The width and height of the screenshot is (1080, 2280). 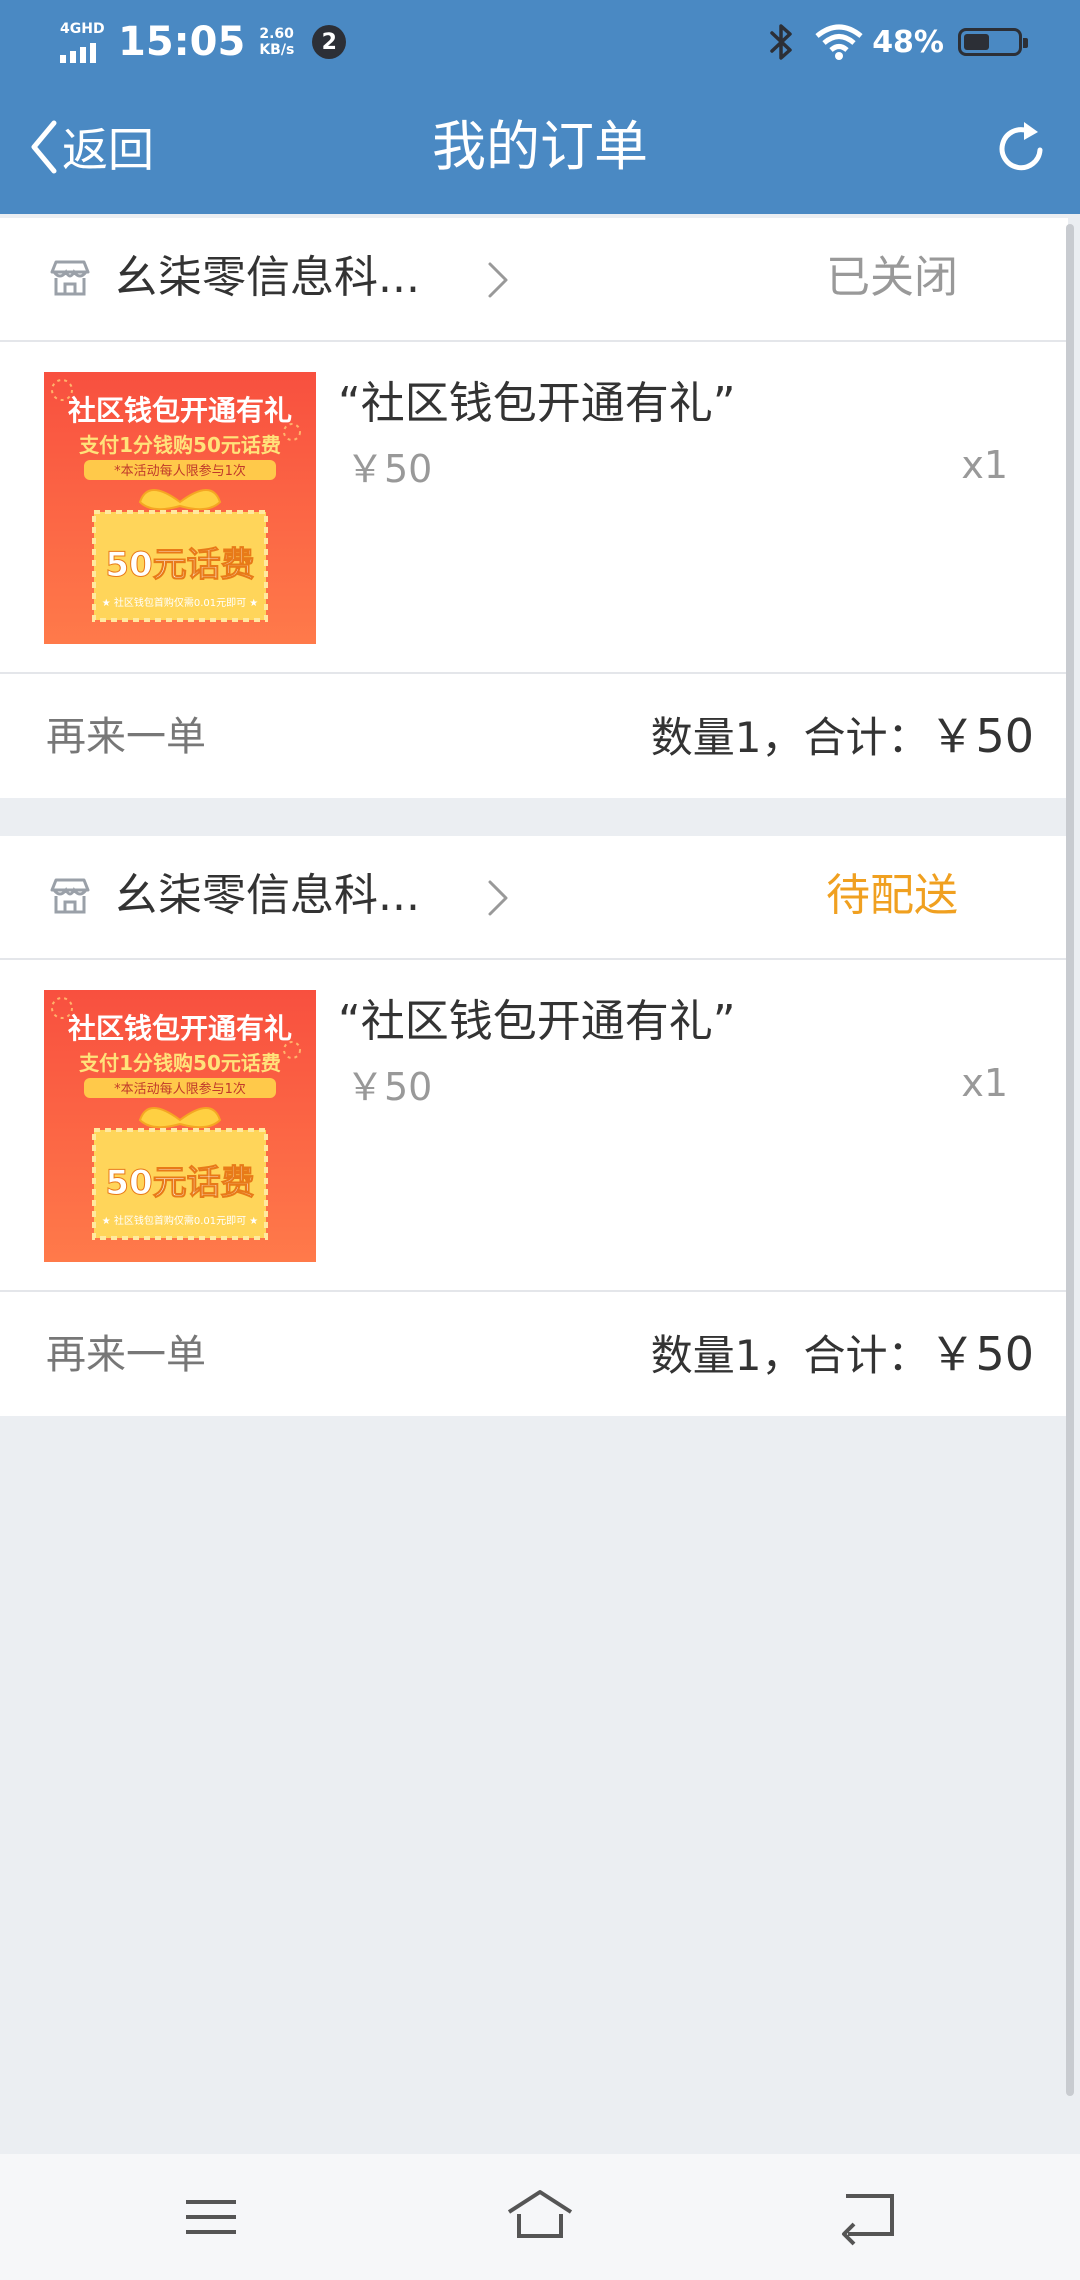 What do you see at coordinates (82, 29) in the screenshot?
I see `network-type: 4GHD` at bounding box center [82, 29].